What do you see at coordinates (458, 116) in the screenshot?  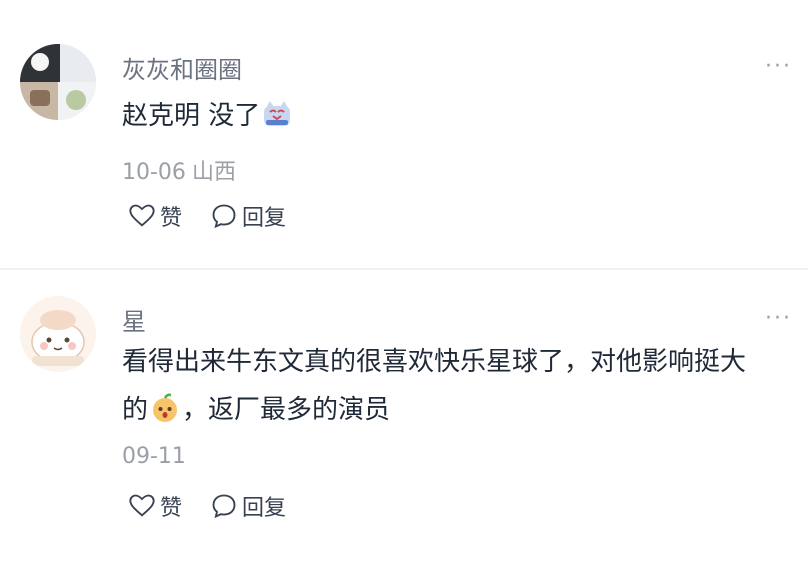 I see `comment-text: 赵克明 没了` at bounding box center [458, 116].